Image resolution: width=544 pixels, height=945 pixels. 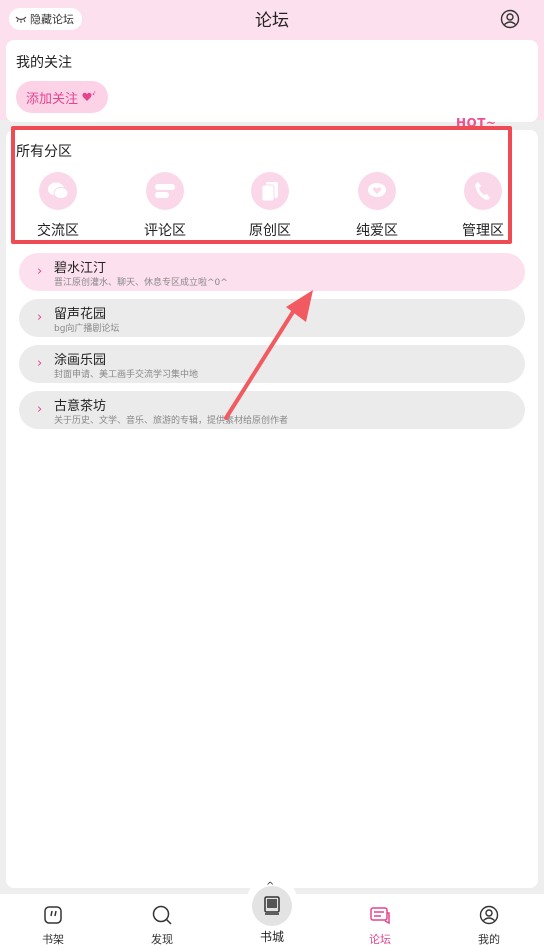 What do you see at coordinates (272, 410) in the screenshot?
I see `forum-item-guyi: › 古意茶坊 关于历史、文学、音乐、旅游的专辑，提供素材给原创作者` at bounding box center [272, 410].